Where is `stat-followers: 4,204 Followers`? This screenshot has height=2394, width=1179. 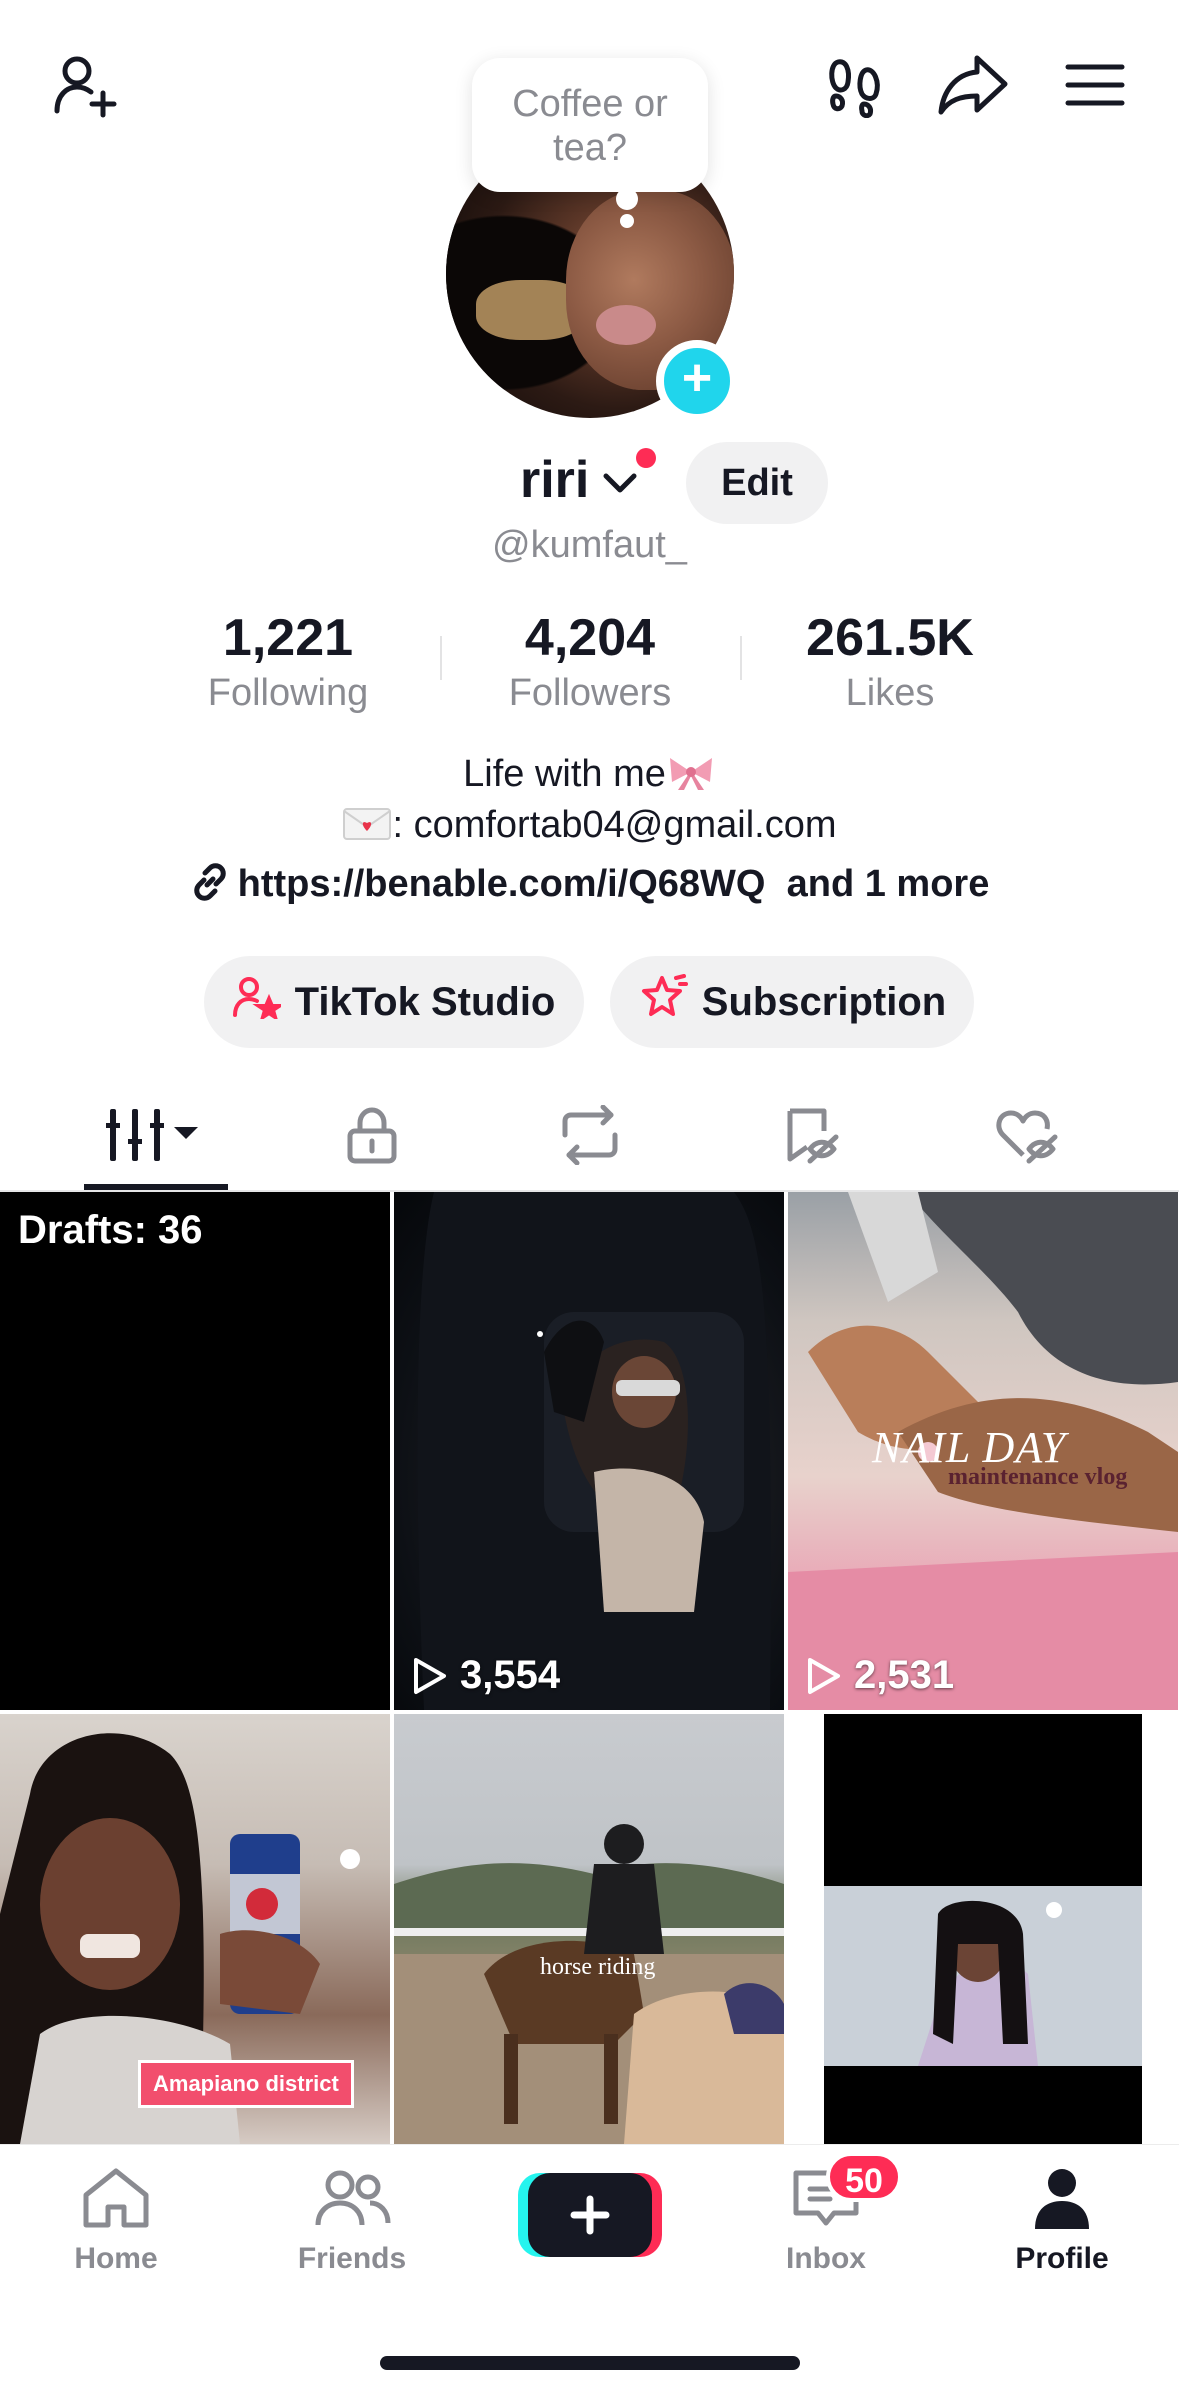 stat-followers: 4,204 Followers is located at coordinates (590, 661).